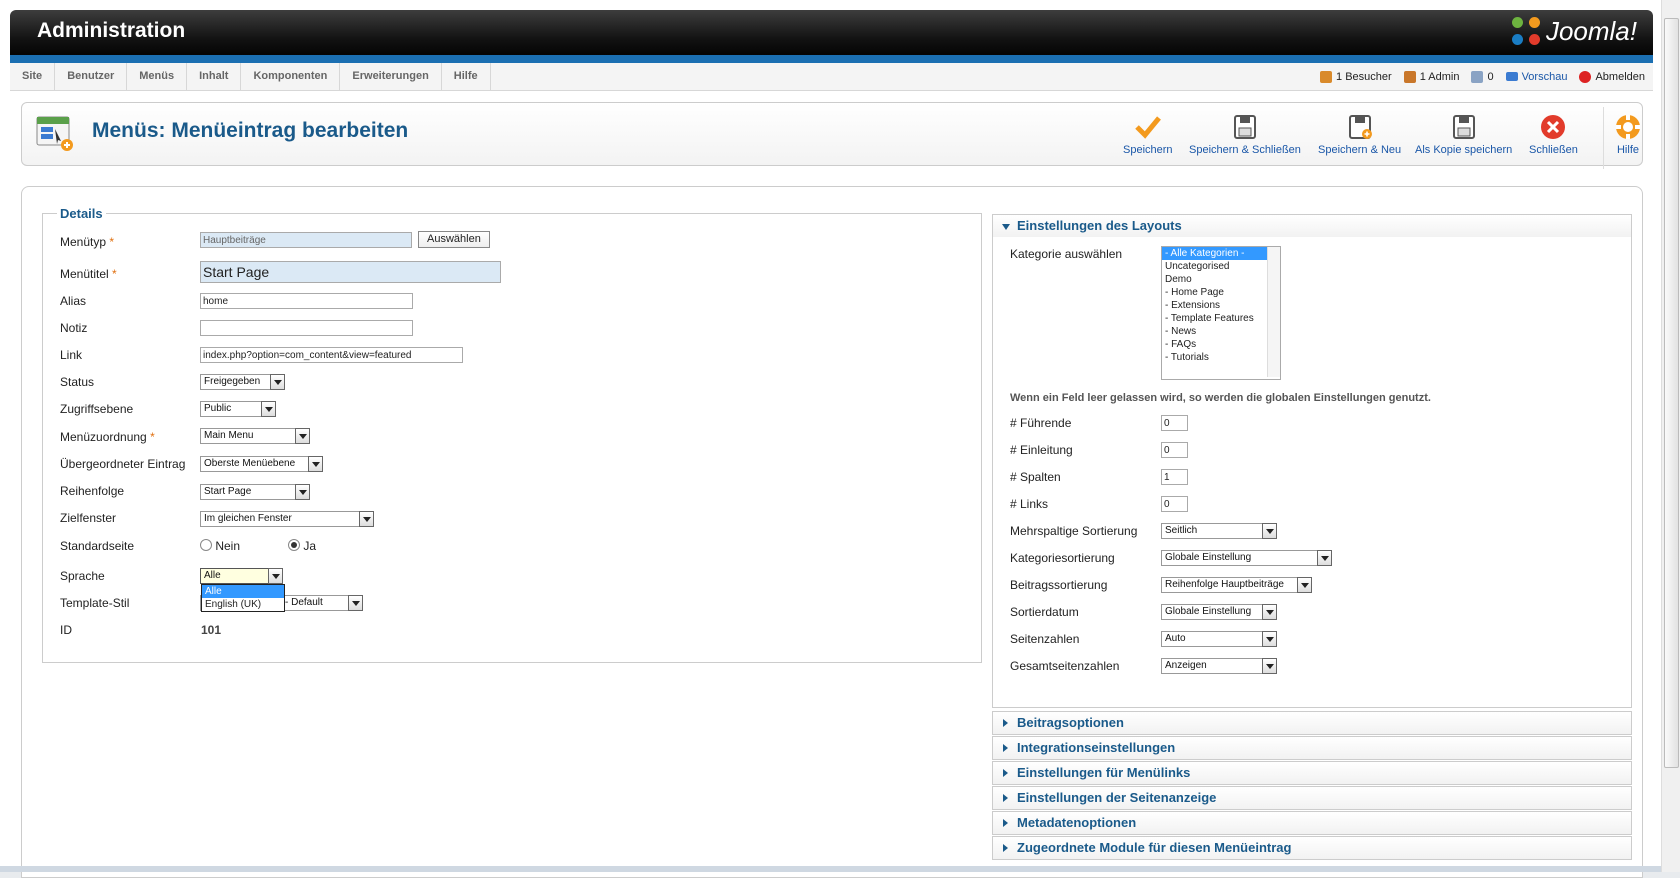 Image resolution: width=1680 pixels, height=878 pixels. I want to click on target-window-select: Im gleichen Fenster, so click(287, 519).